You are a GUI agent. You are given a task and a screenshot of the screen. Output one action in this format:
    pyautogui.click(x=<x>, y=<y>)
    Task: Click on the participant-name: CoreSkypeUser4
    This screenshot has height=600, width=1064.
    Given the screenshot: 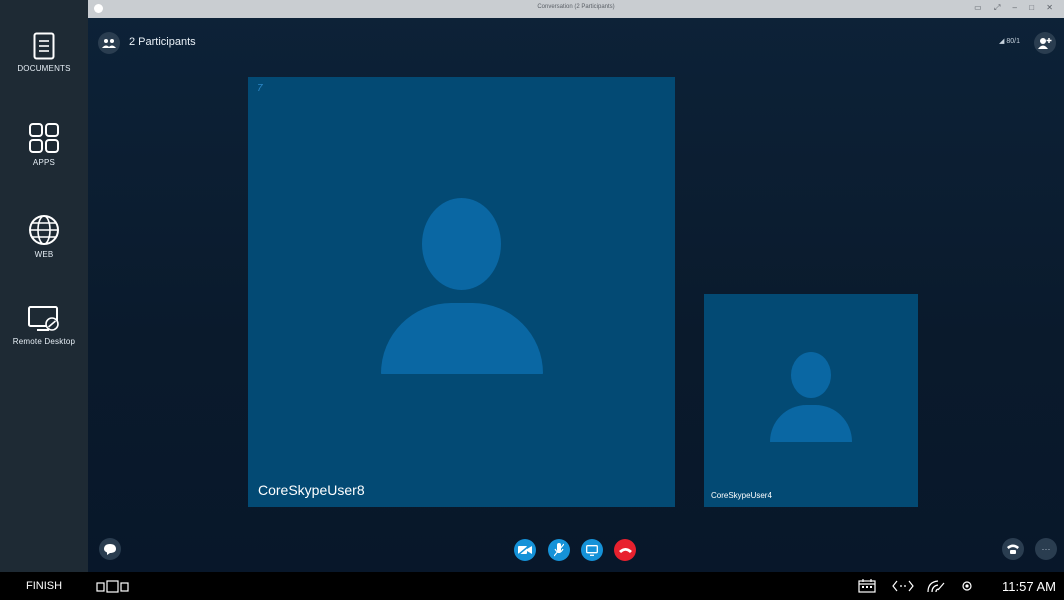 What is the action you would take?
    pyautogui.click(x=741, y=495)
    